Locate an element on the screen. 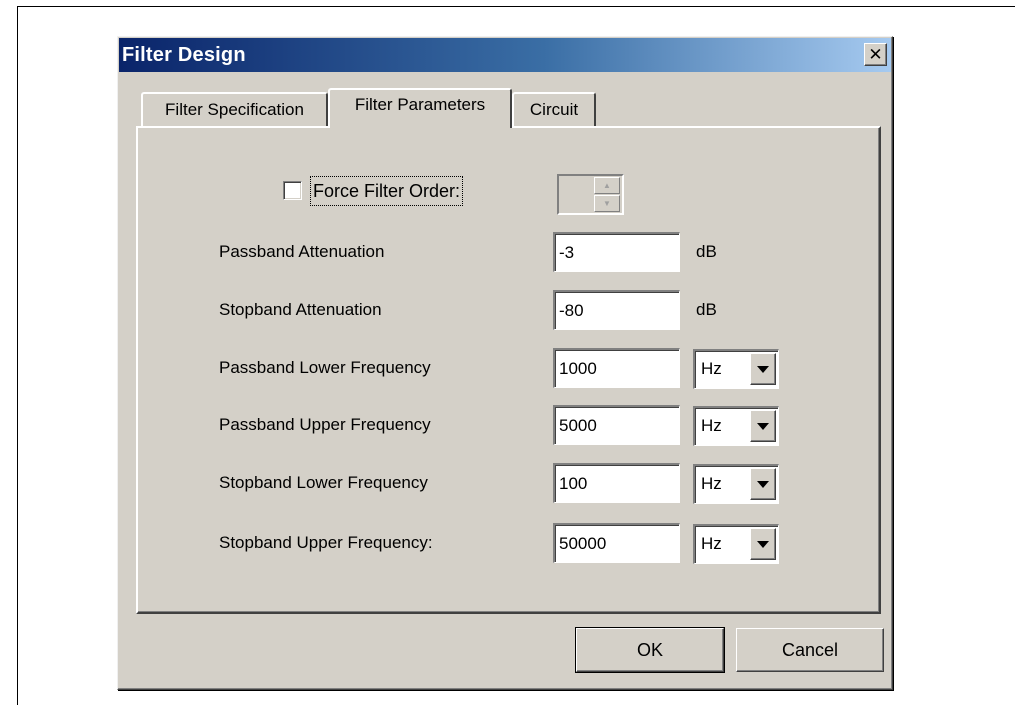 Image resolution: width=1015 pixels, height=705 pixels. spin-up-icon: ▲ is located at coordinates (607, 185).